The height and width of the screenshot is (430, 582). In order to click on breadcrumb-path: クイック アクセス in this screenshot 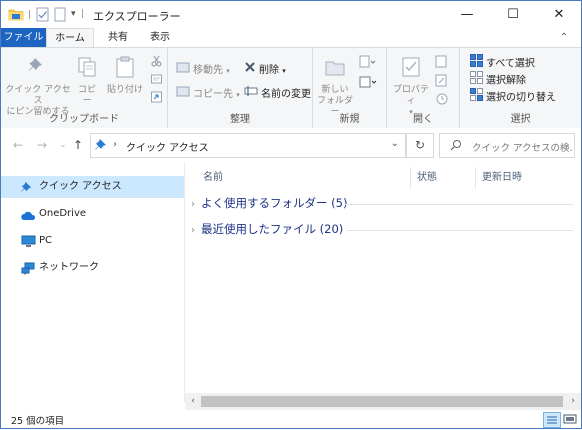, I will do `click(167, 146)`.